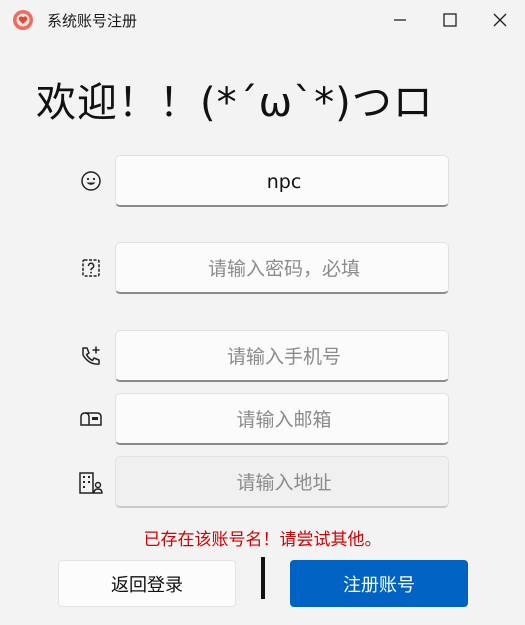 The image size is (525, 625). I want to click on username-field, so click(283, 181).